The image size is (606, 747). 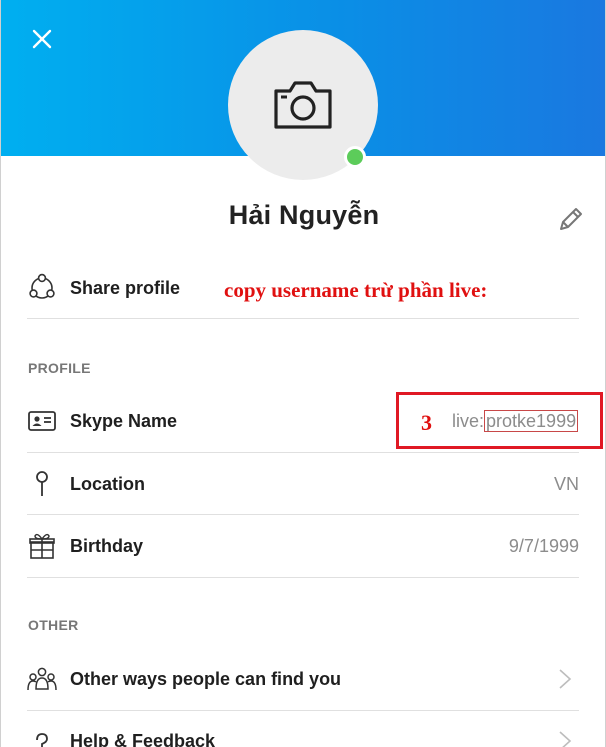 I want to click on help-feedback-row: Help & Feedback, so click(x=303, y=728).